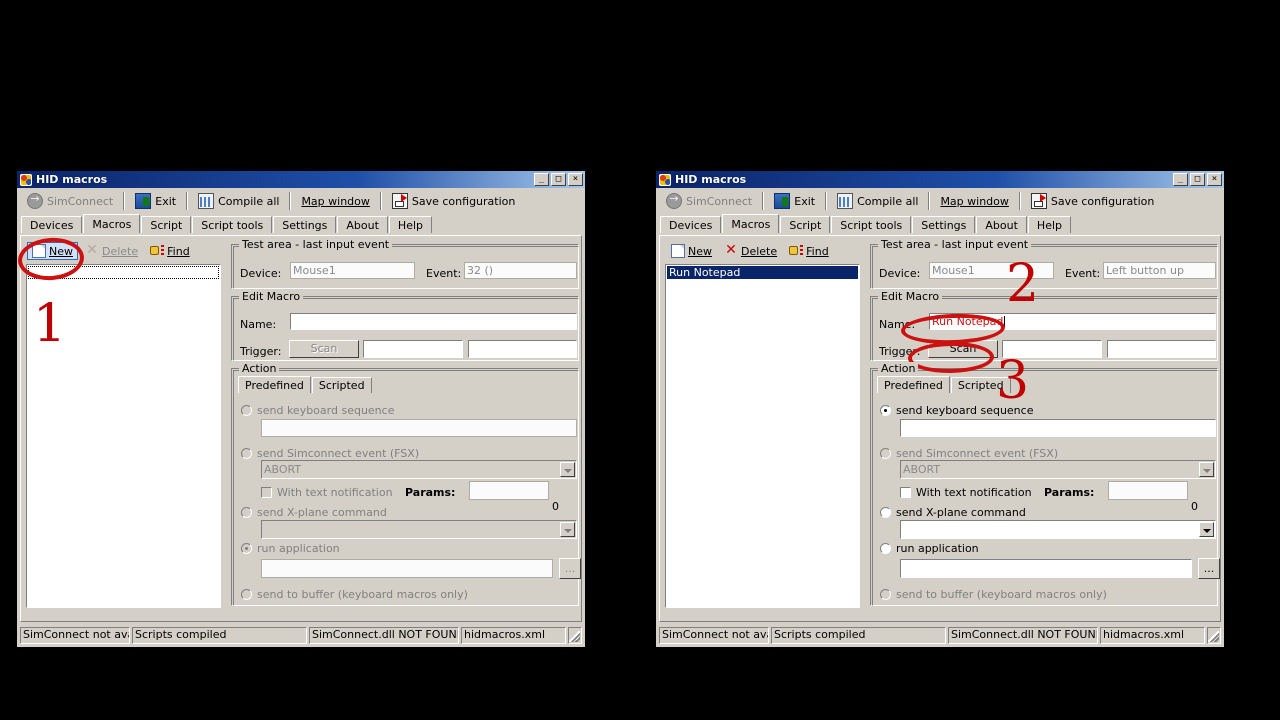 The height and width of the screenshot is (720, 1280). Describe the element at coordinates (762, 436) in the screenshot. I see `macro-listbox: Run Notepad` at that location.